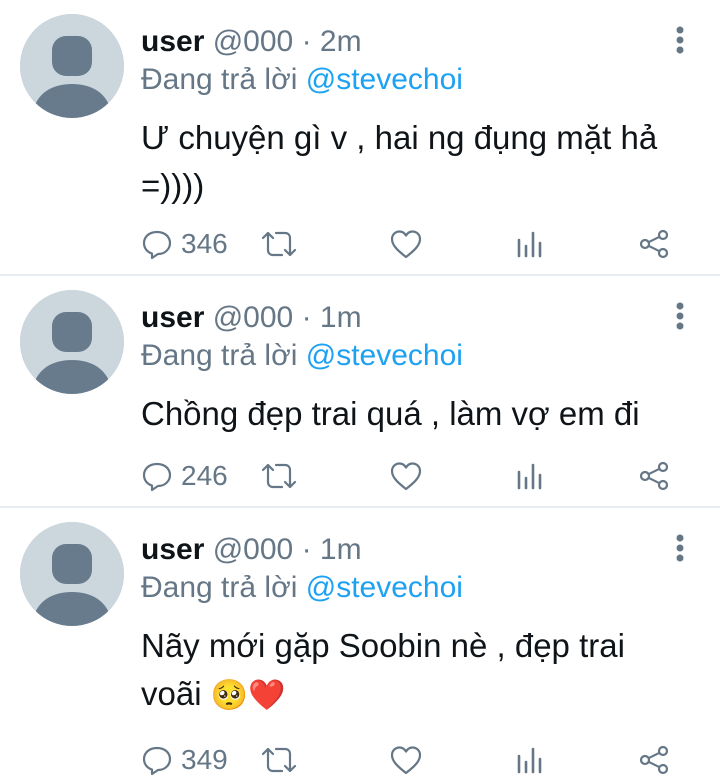  Describe the element at coordinates (248, 695) in the screenshot. I see `tweet-emoji: 🥺❤️` at that location.